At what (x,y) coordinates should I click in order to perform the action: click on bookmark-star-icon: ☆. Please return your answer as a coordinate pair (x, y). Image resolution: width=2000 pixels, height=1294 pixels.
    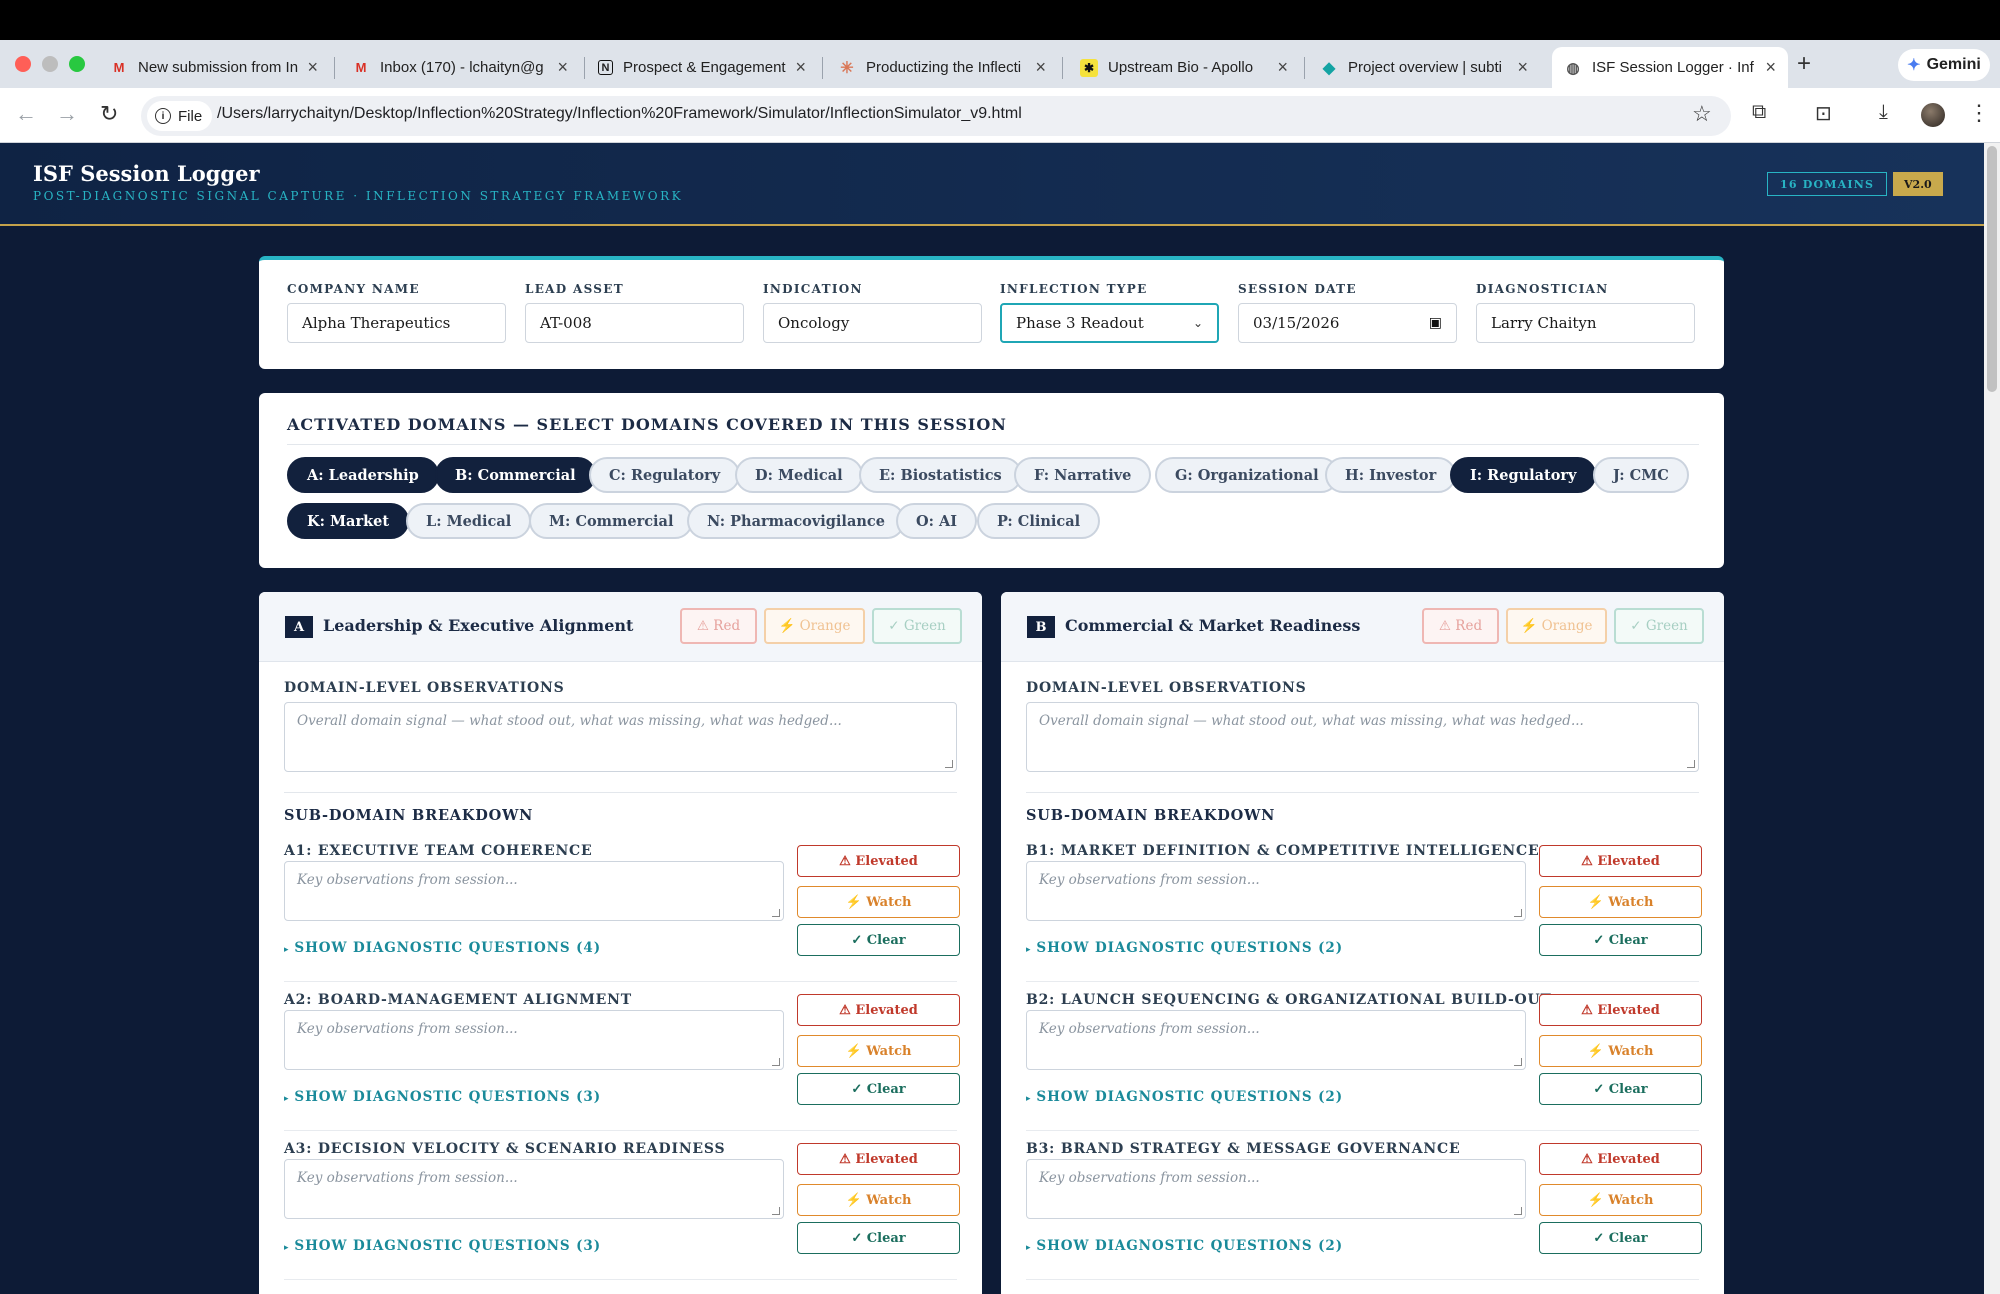
    Looking at the image, I should click on (1702, 114).